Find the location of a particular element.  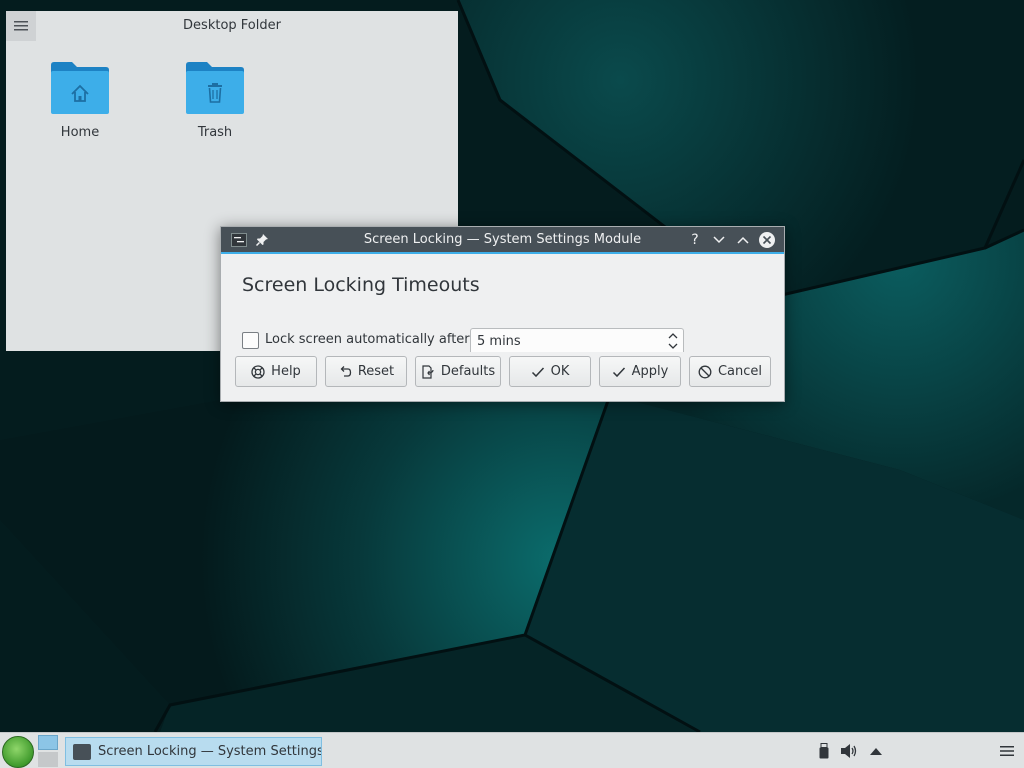

help-button: Help is located at coordinates (276, 371).